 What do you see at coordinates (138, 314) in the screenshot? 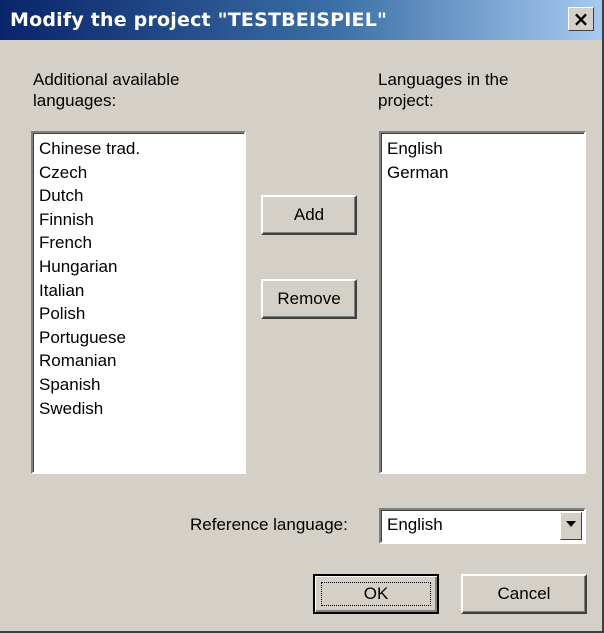
I see `list-item: Polish` at bounding box center [138, 314].